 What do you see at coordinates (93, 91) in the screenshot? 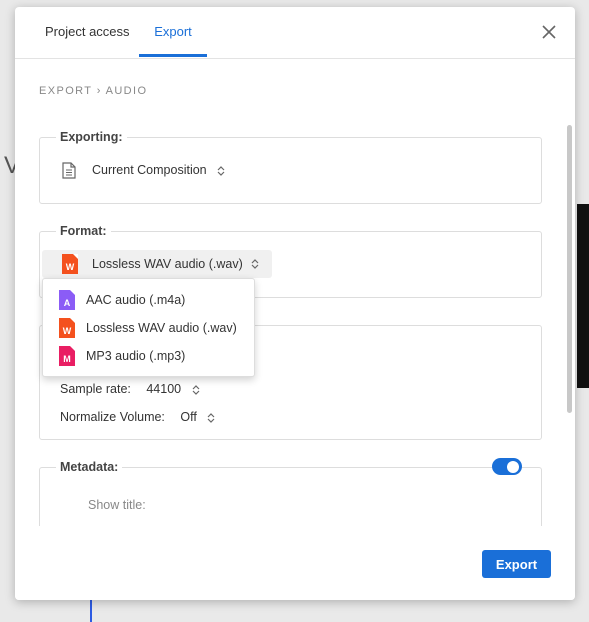
I see `breadcrumb: EXPORT › AUDIO` at bounding box center [93, 91].